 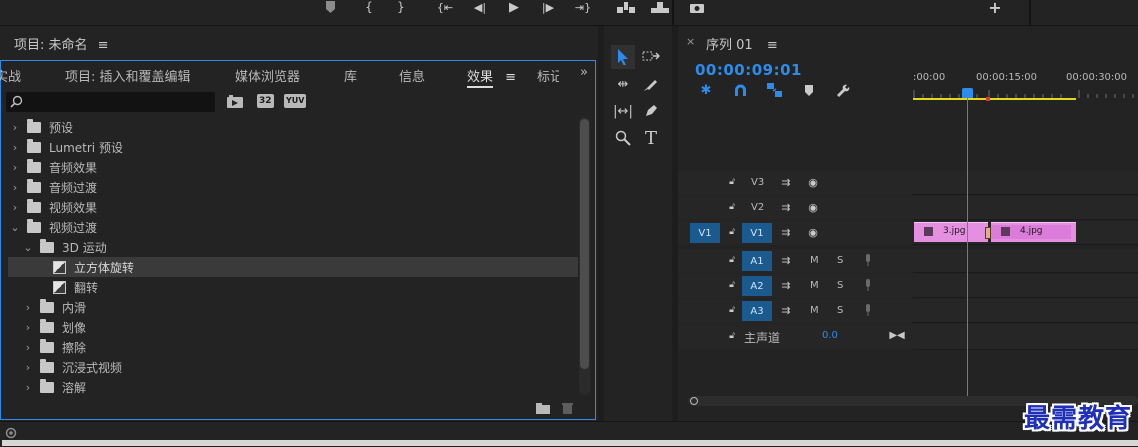 I want to click on go-to-end-icon: ▶◀, so click(x=896, y=335).